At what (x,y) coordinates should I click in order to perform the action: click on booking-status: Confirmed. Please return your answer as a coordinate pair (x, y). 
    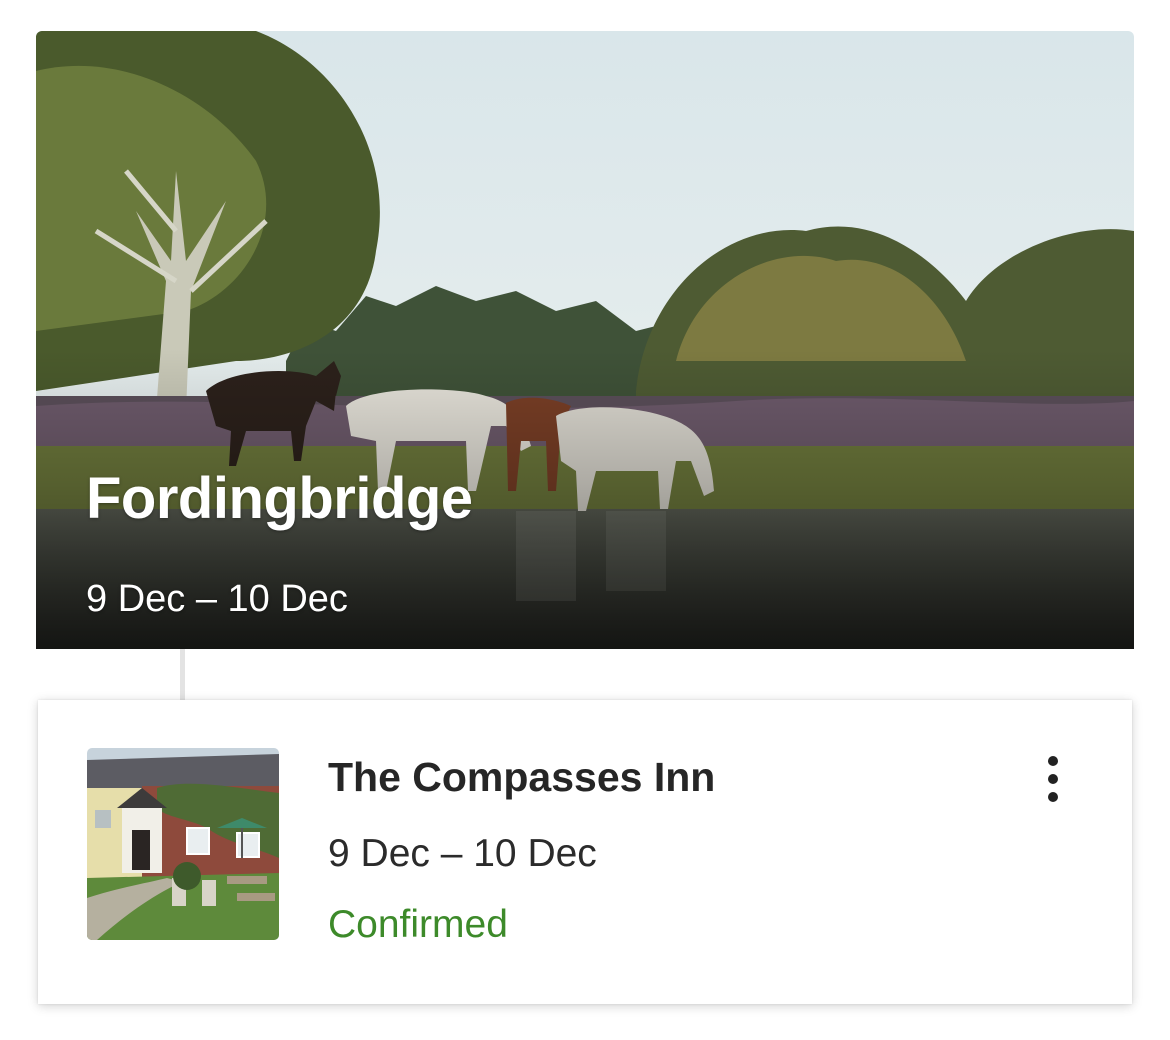
    Looking at the image, I should click on (418, 924).